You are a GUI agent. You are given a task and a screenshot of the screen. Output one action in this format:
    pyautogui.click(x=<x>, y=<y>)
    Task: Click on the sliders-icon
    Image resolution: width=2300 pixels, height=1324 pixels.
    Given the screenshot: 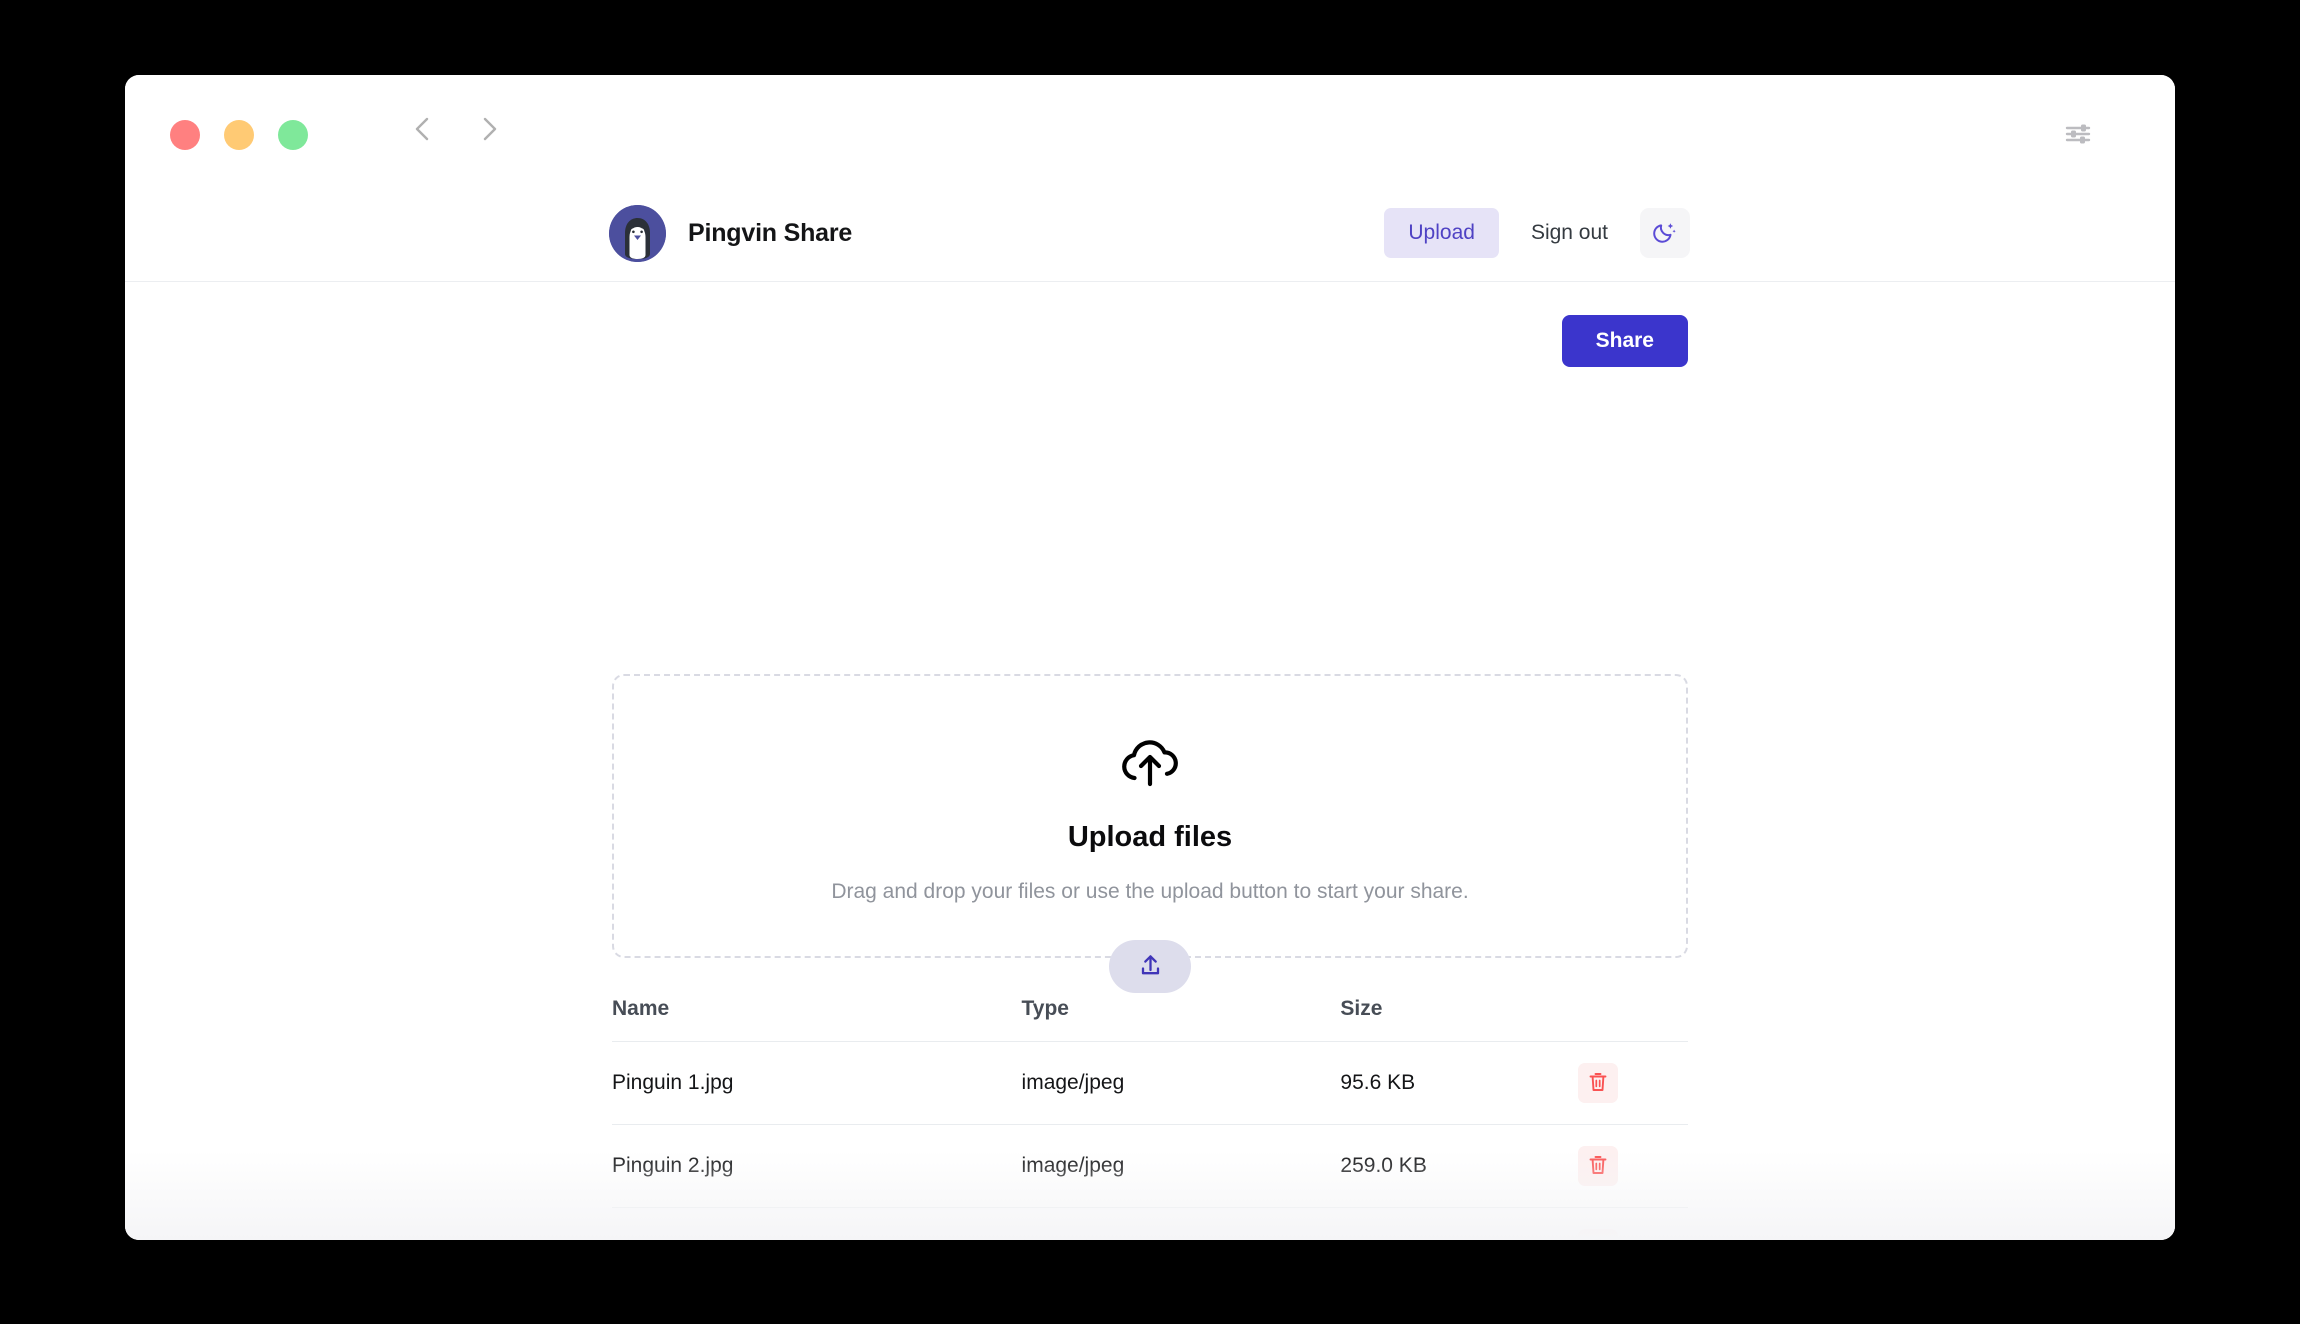 What is the action you would take?
    pyautogui.click(x=2078, y=136)
    